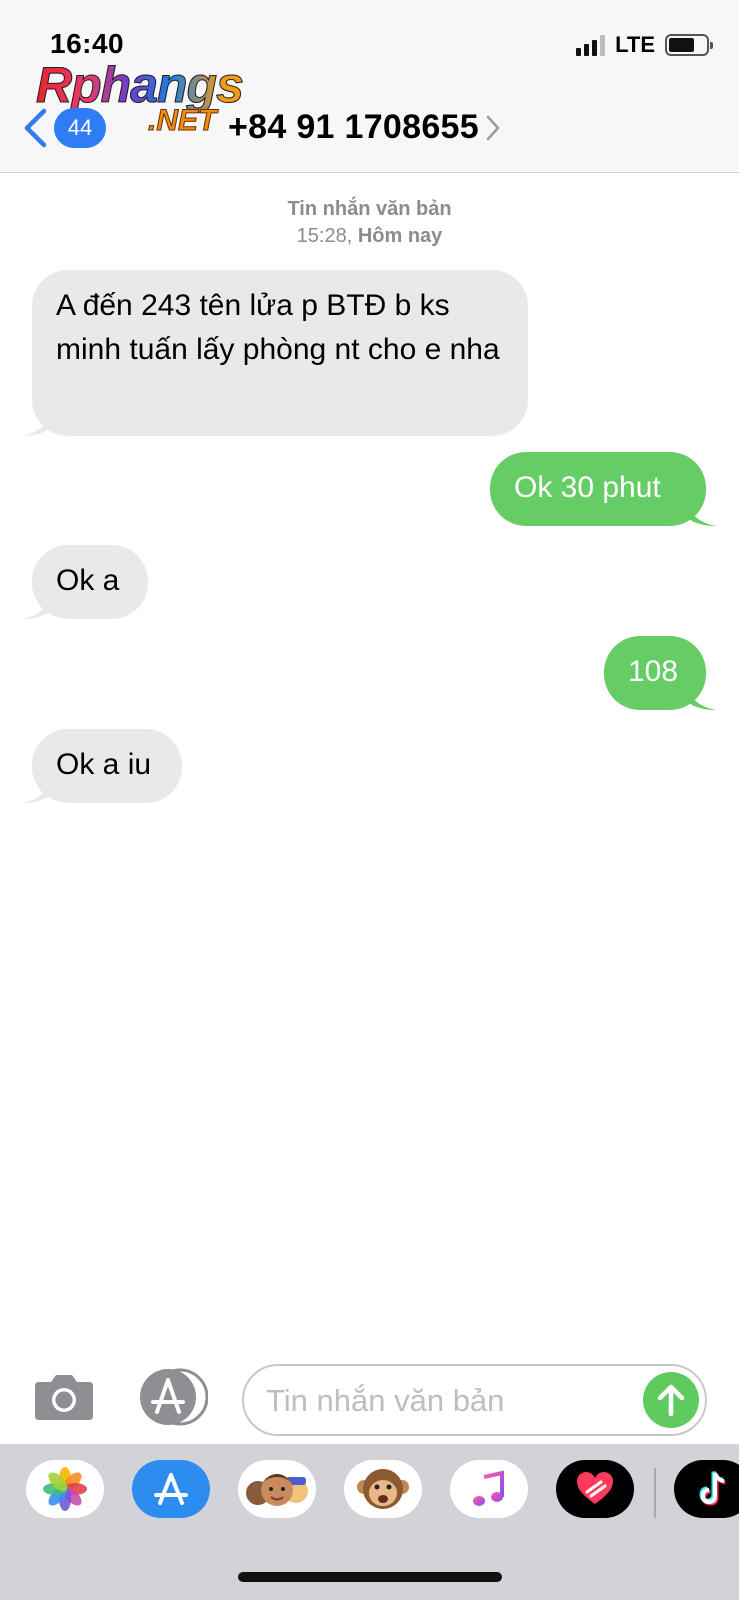 This screenshot has width=739, height=1600. What do you see at coordinates (182, 121) in the screenshot?
I see `watermark-domain: .NET` at bounding box center [182, 121].